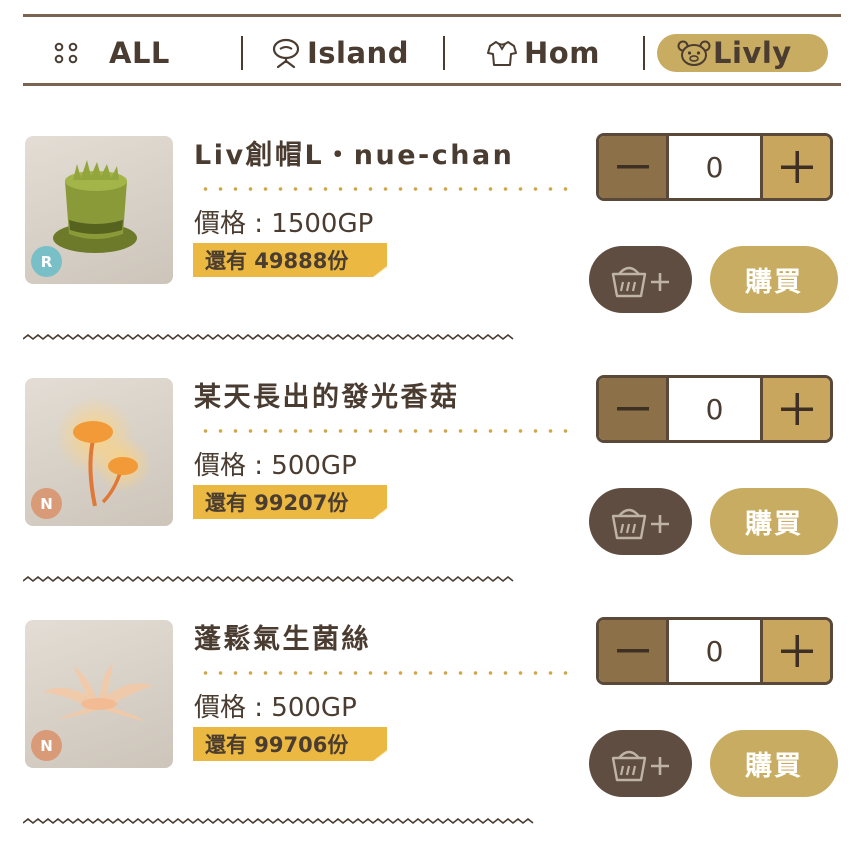 Image resolution: width=864 pixels, height=846 pixels. I want to click on stock-label: 還有 49888份, so click(290, 260).